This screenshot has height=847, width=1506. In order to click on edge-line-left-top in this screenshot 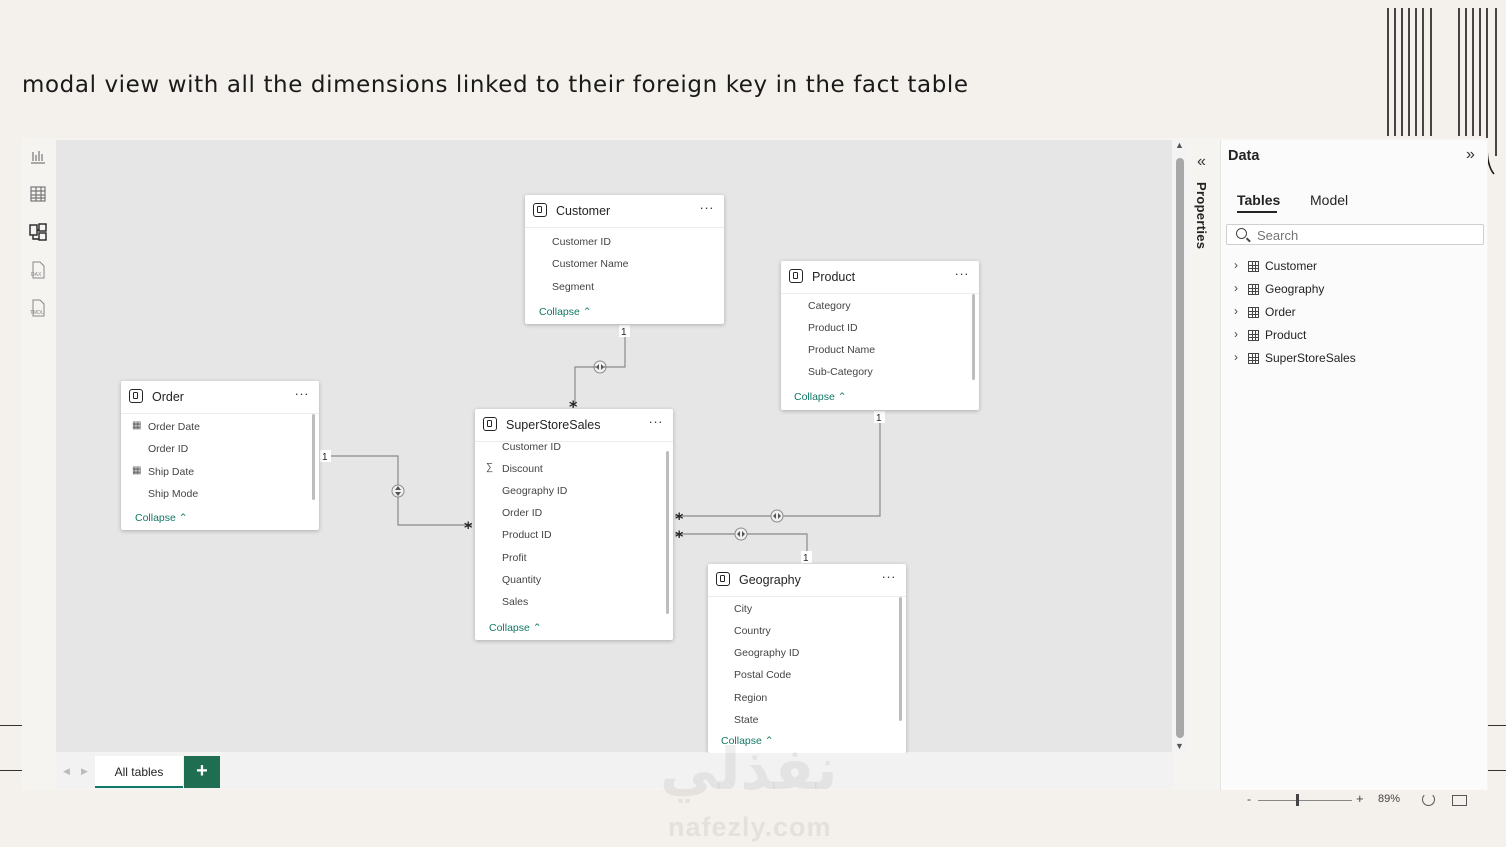, I will do `click(11, 725)`.